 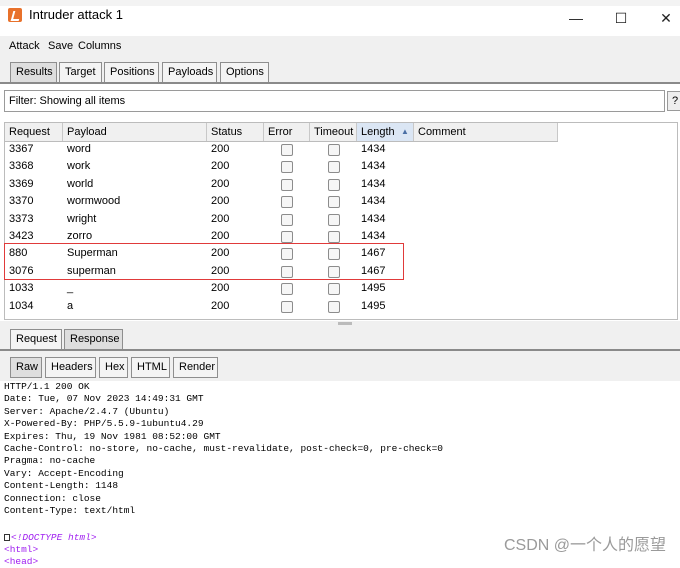 What do you see at coordinates (80, 183) in the screenshot?
I see `cell-payload: world` at bounding box center [80, 183].